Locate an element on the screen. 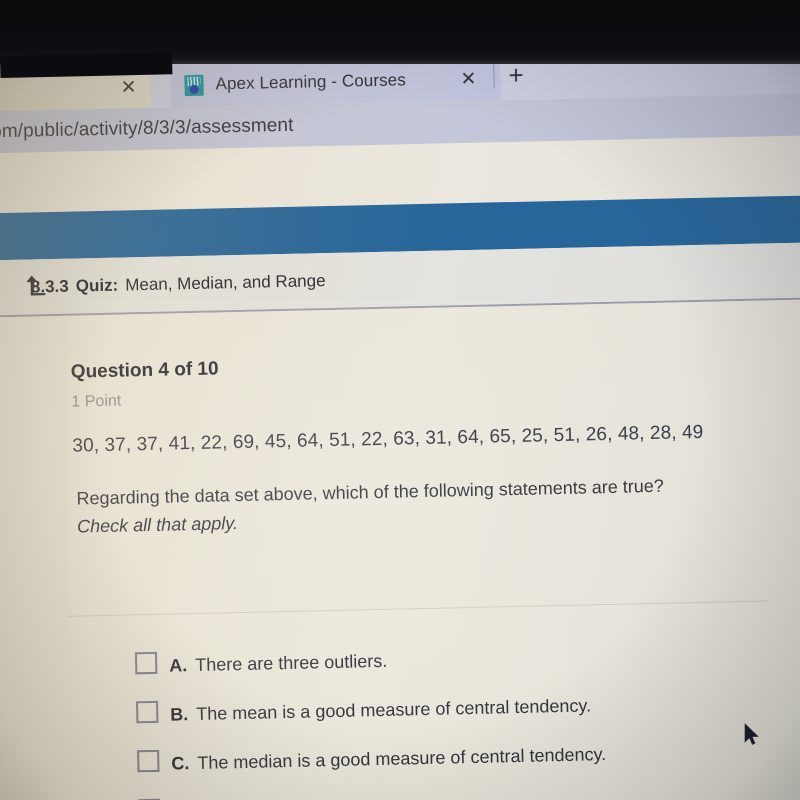 The image size is (800, 800). question-points: 1 Point is located at coordinates (96, 401).